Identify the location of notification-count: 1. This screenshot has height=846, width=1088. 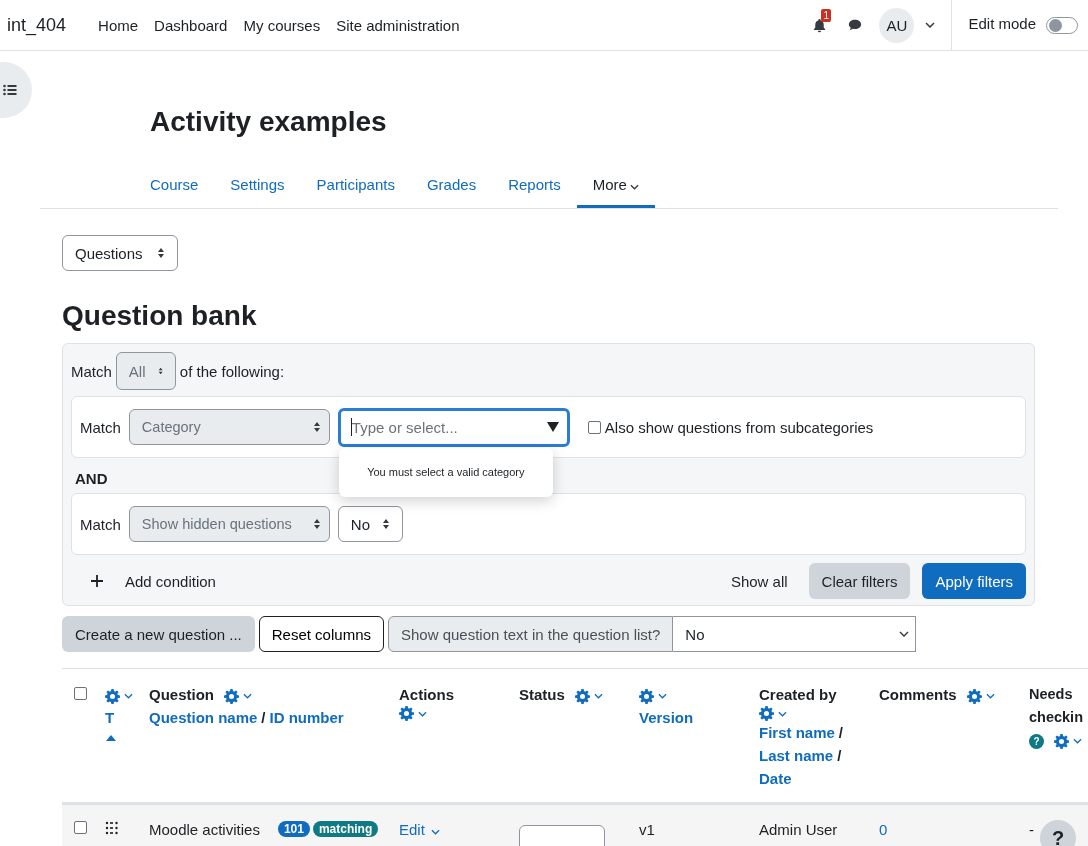
(826, 15).